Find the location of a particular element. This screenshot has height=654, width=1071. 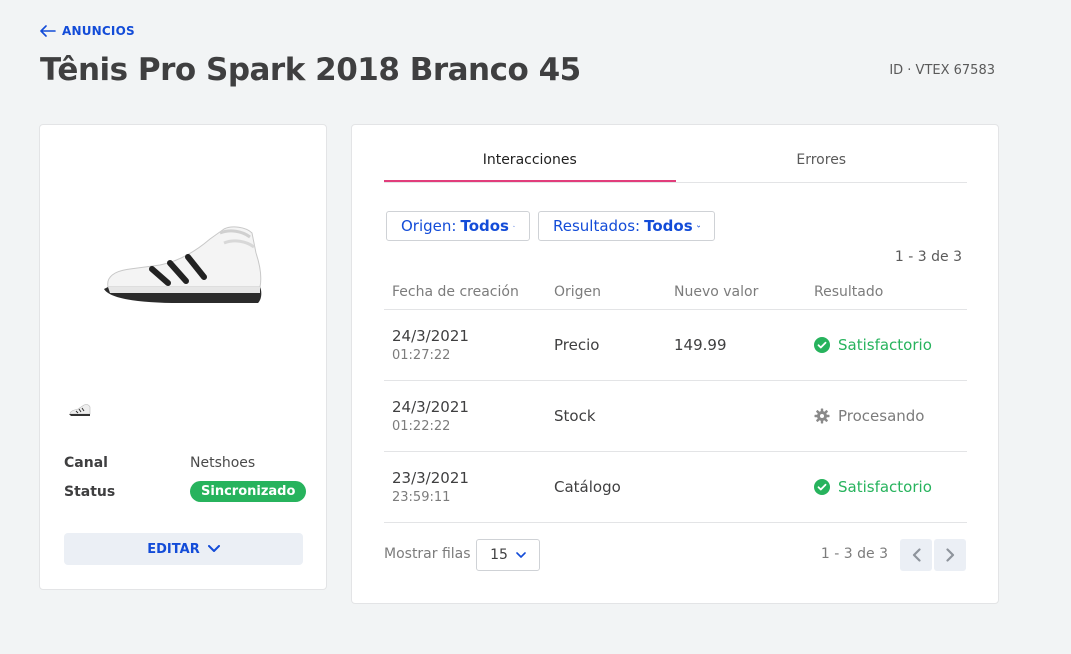

cell-fecha: 24/3/2021 01:27:22 is located at coordinates (469, 345).